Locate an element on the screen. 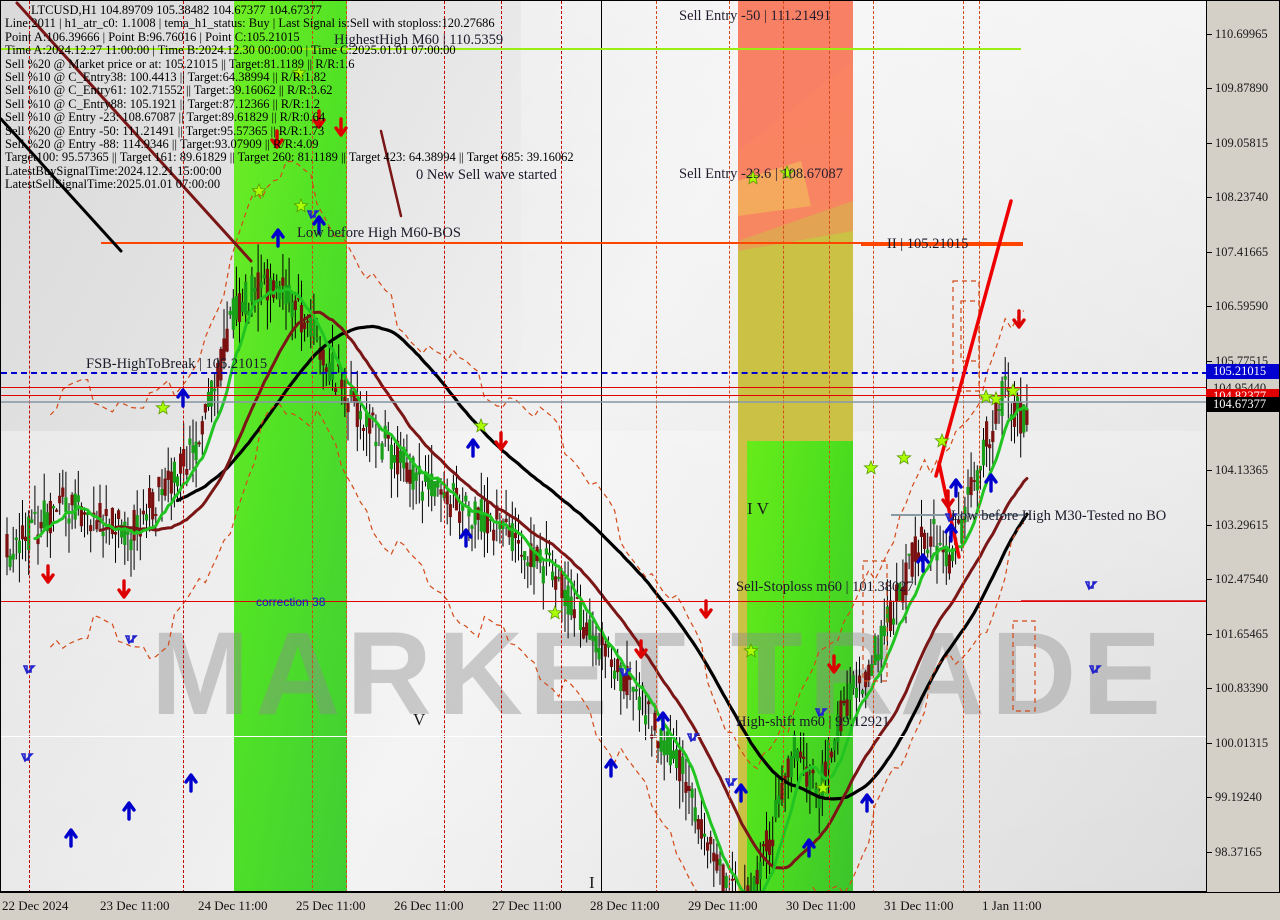  price-tick: 100.83390 is located at coordinates (1243, 688).